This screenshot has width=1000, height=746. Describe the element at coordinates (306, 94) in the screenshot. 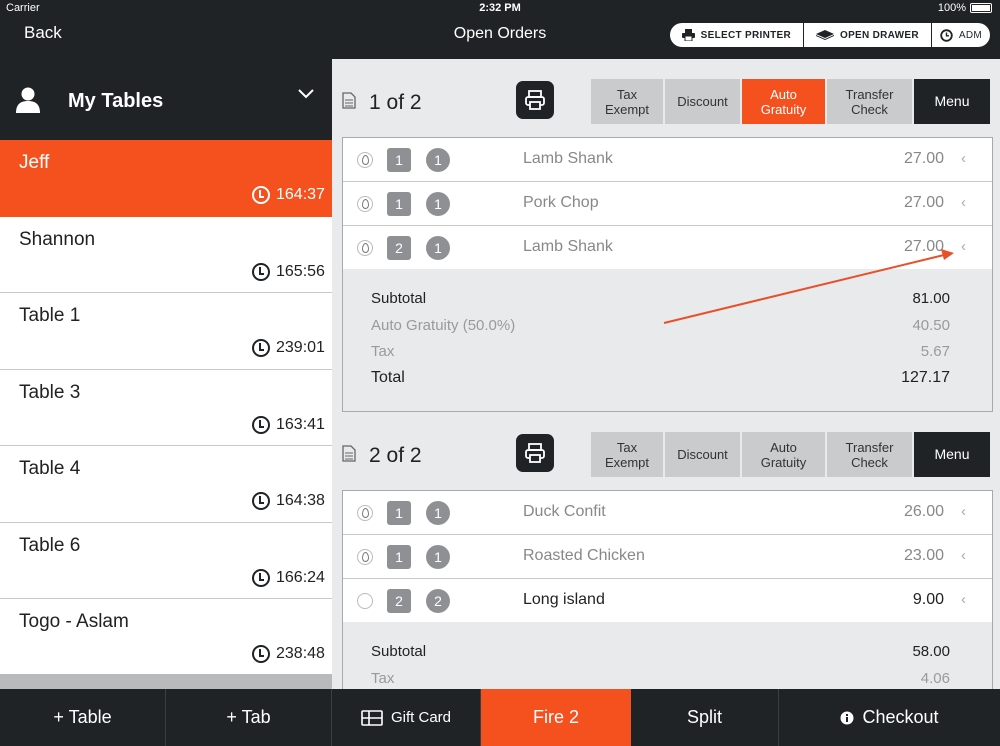

I see `chevron-down-icon` at that location.